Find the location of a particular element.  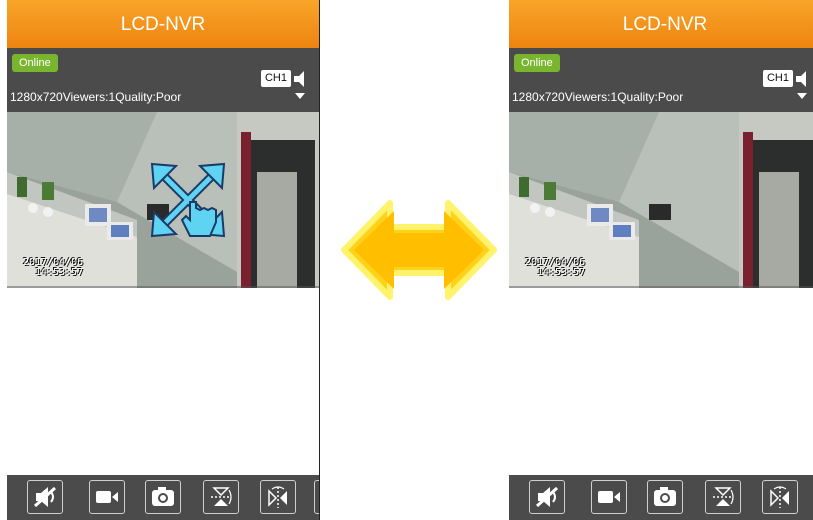

double-arrow-icon is located at coordinates (419, 250).